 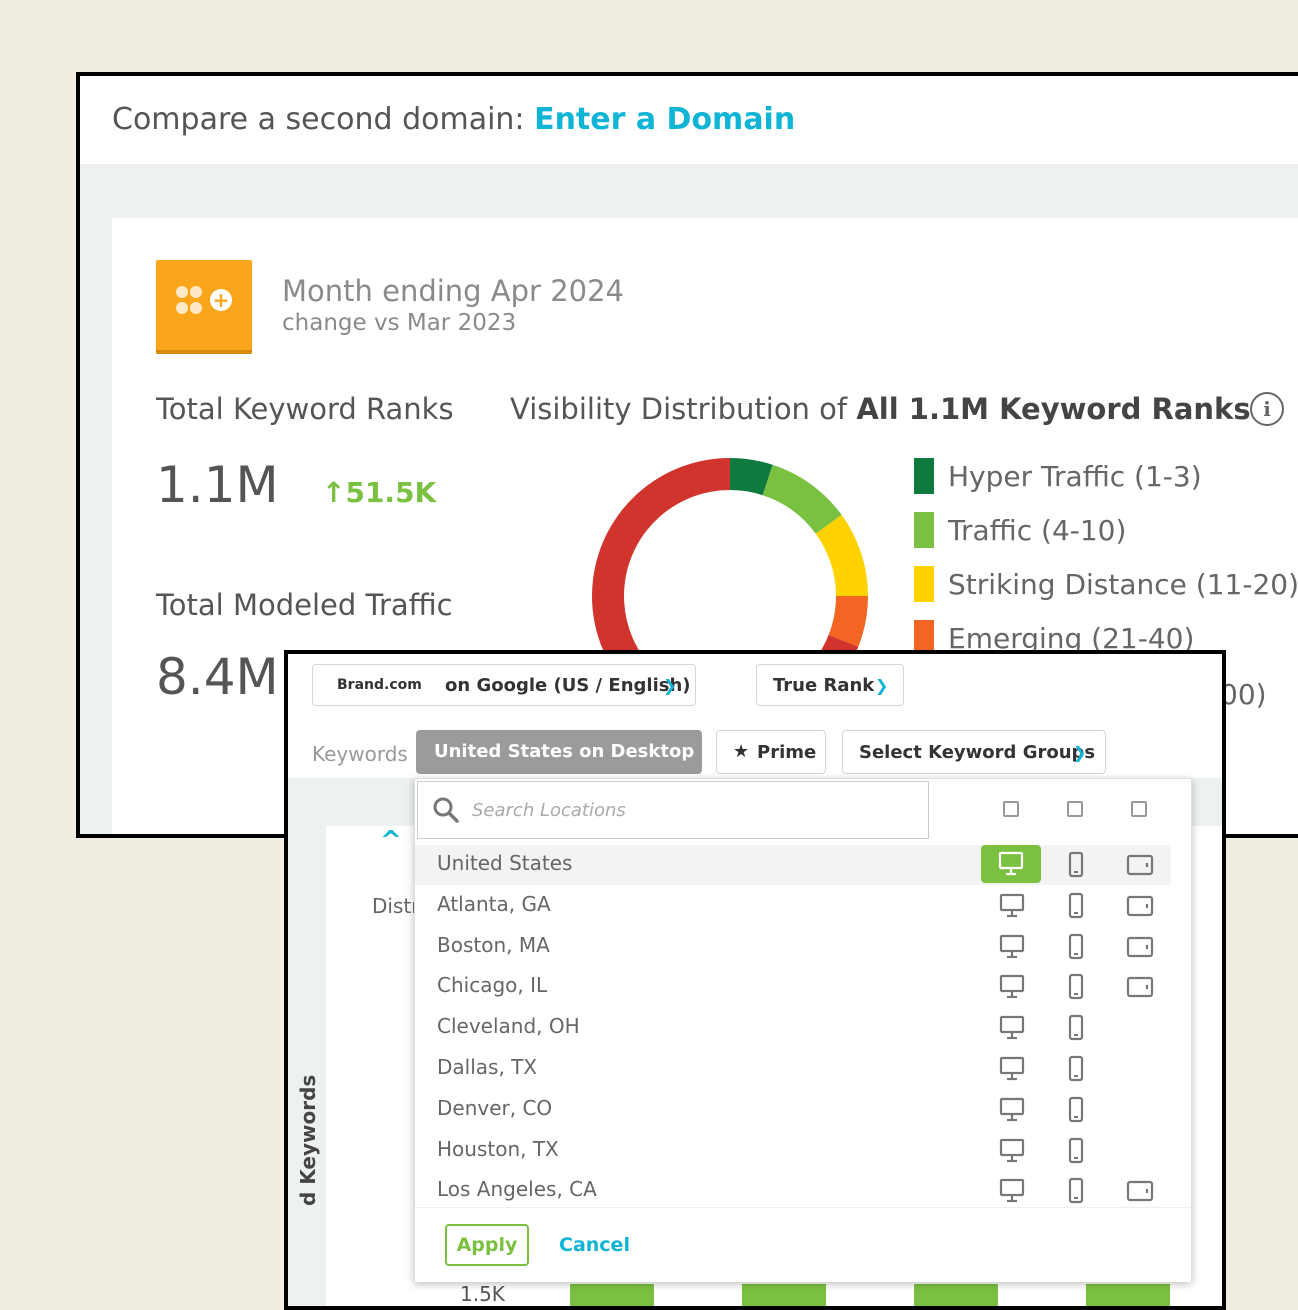 I want to click on keyword-groups-selector: Select Keyword Groups ❯, so click(x=974, y=752).